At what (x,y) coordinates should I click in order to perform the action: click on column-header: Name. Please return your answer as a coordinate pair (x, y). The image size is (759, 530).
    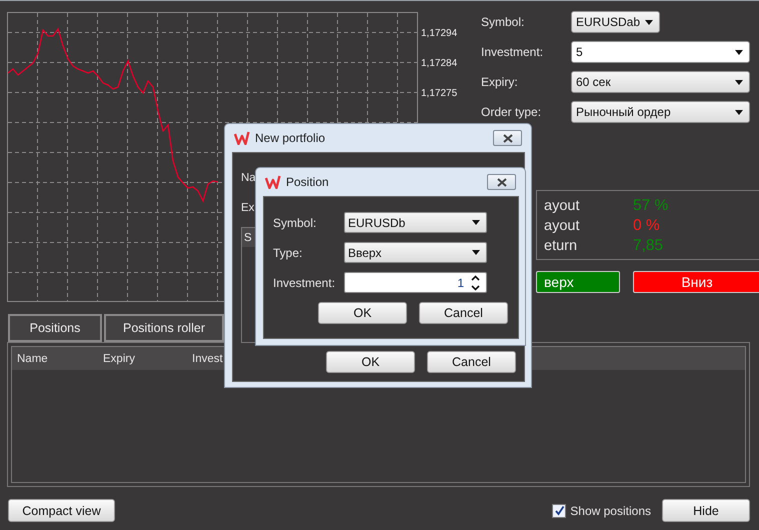
    Looking at the image, I should click on (33, 358).